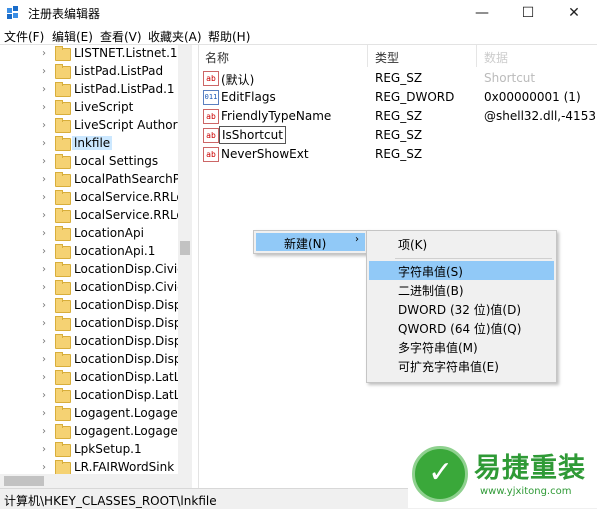 This screenshot has width=597, height=509. What do you see at coordinates (461, 270) in the screenshot?
I see `submenu-item: 字符串值(S)` at bounding box center [461, 270].